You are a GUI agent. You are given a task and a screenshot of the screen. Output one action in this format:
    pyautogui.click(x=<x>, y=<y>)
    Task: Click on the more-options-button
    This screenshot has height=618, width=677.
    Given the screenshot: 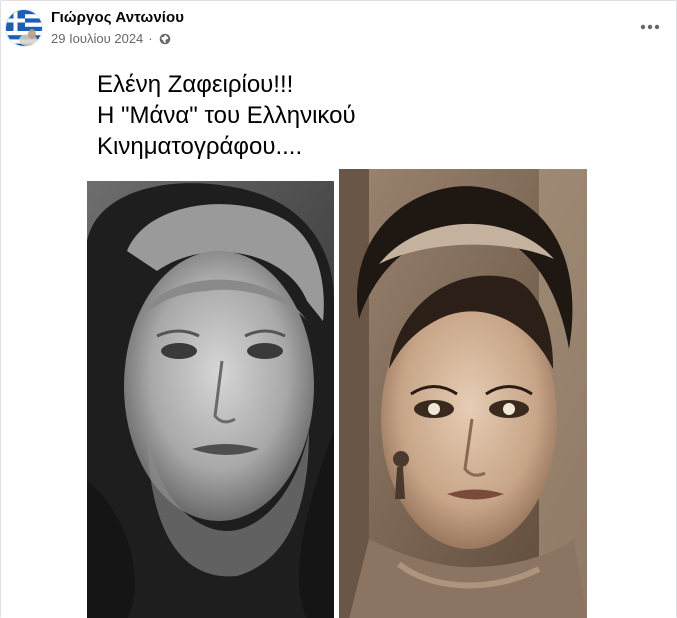 What is the action you would take?
    pyautogui.click(x=650, y=27)
    